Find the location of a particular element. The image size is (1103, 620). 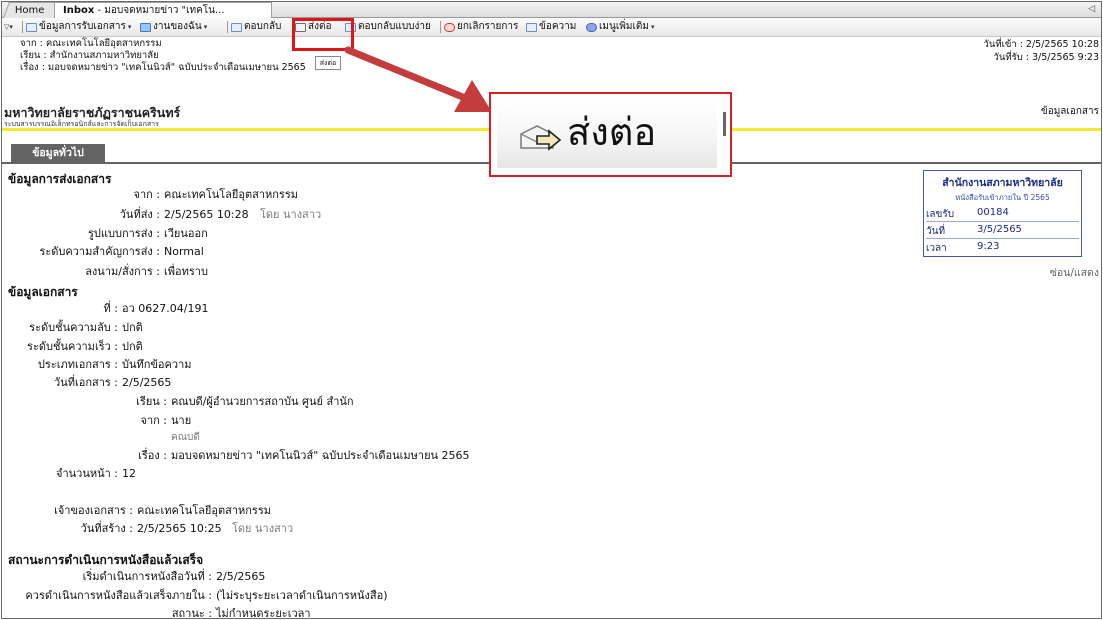

send-format-value: เวียนออก is located at coordinates (186, 233).